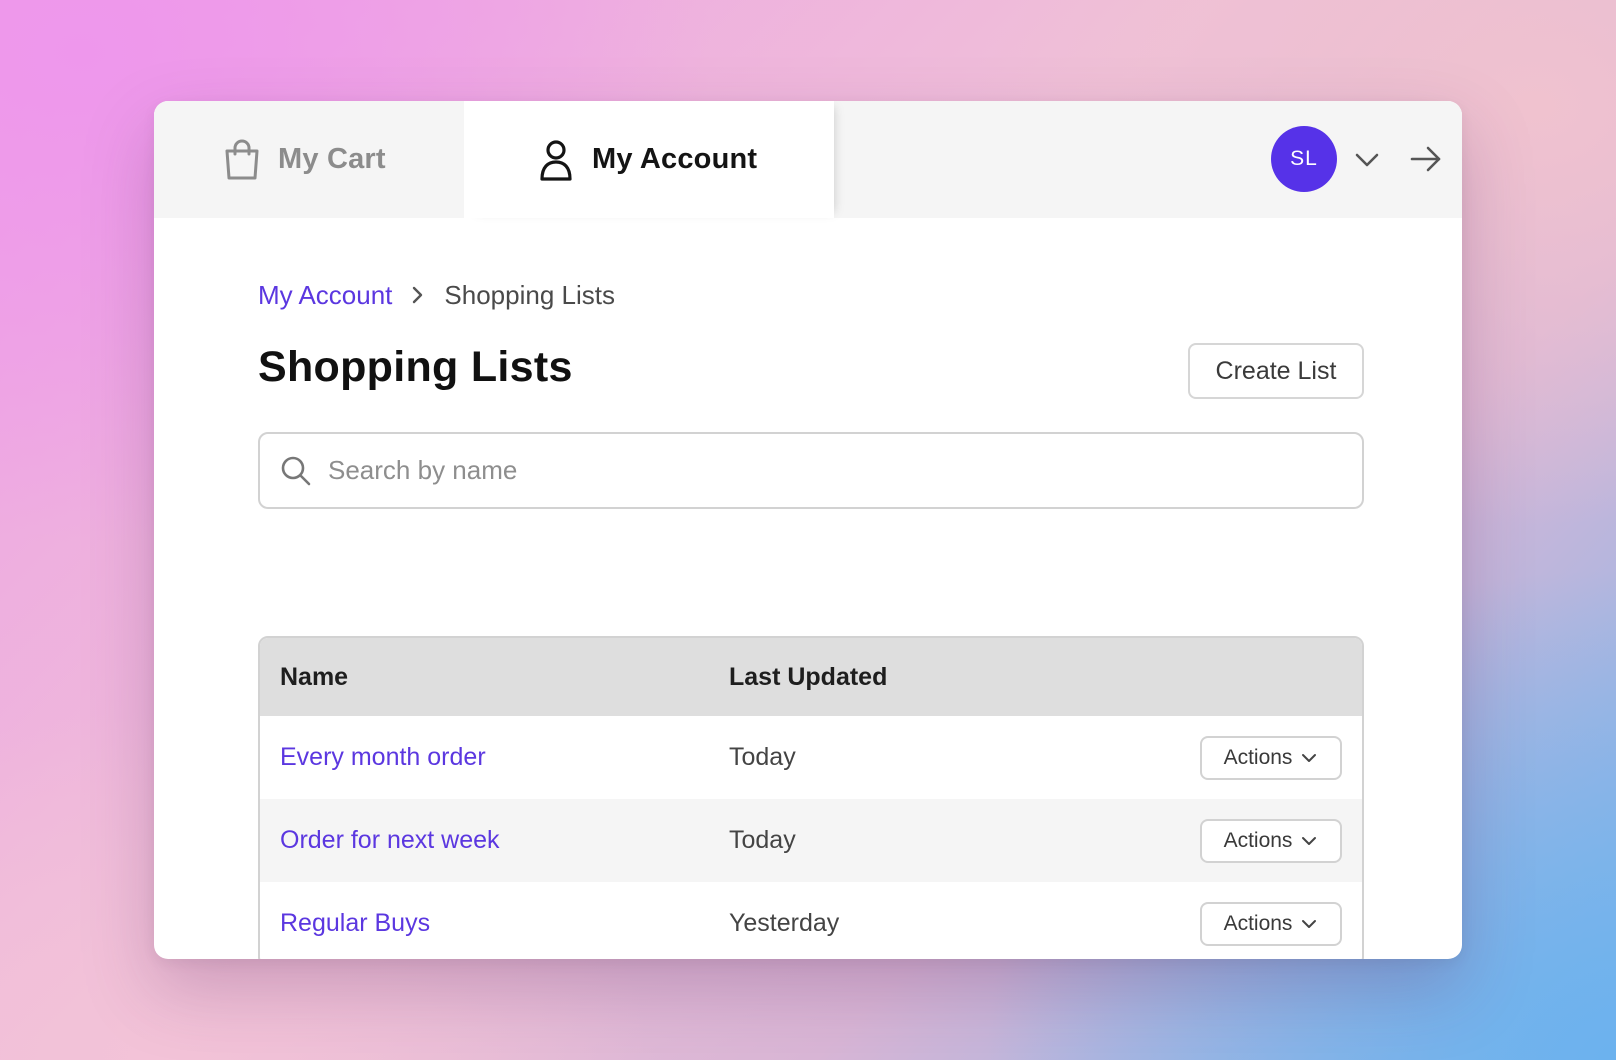  Describe the element at coordinates (390, 840) in the screenshot. I see `list-name-link: Order for next week` at that location.